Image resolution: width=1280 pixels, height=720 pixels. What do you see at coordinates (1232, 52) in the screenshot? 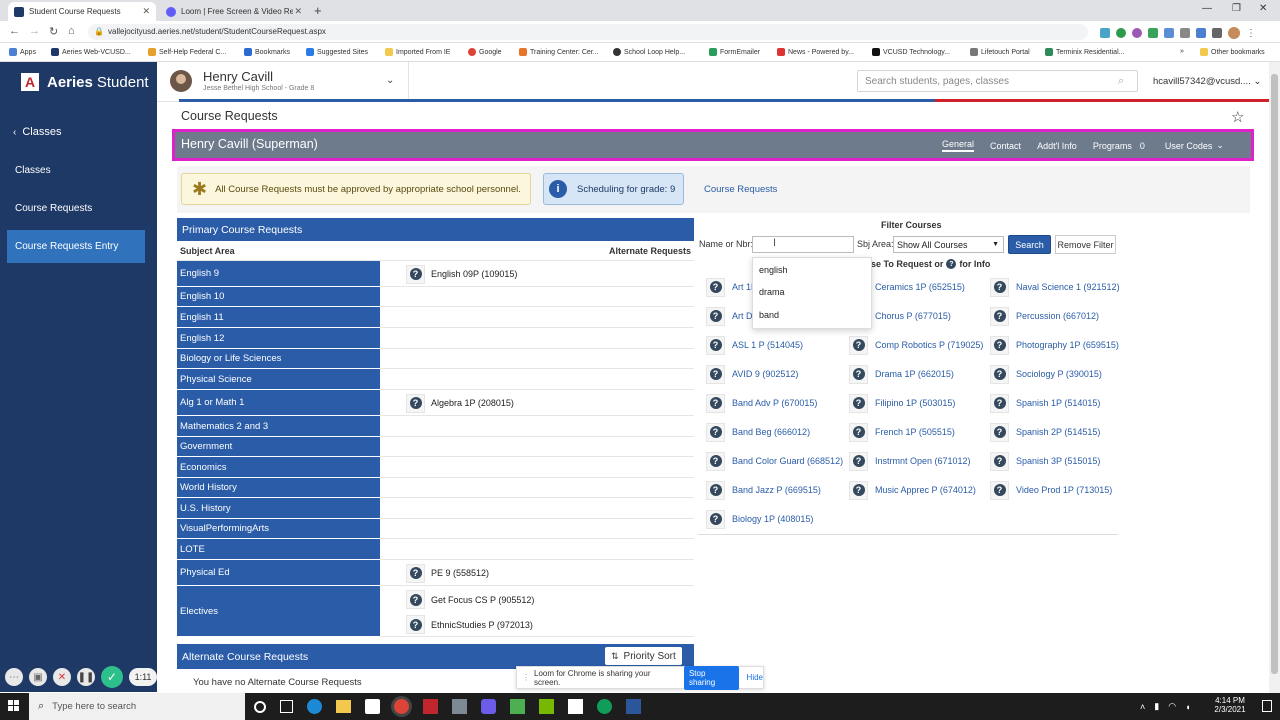
I see `bookmark-item: Other bookmarks` at bounding box center [1232, 52].